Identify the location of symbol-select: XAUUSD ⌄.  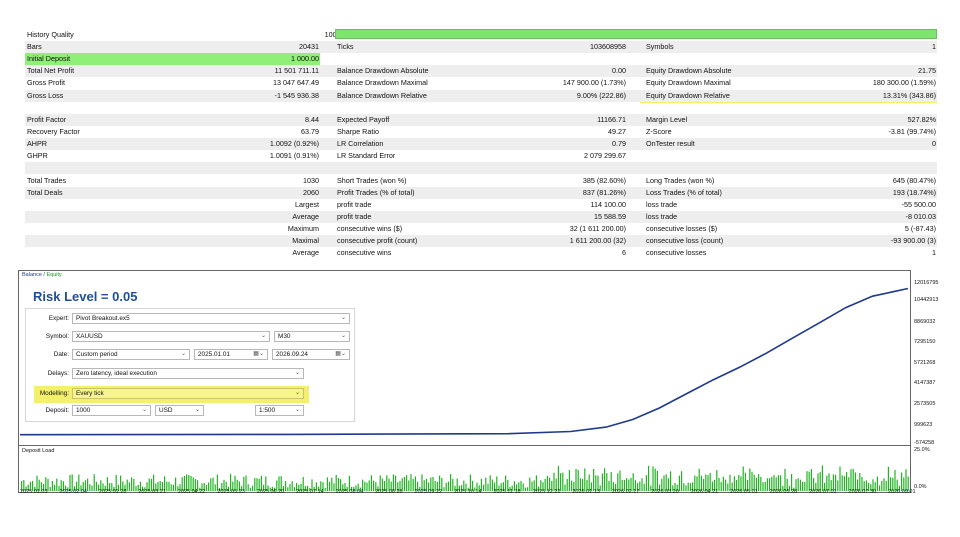
(171, 336).